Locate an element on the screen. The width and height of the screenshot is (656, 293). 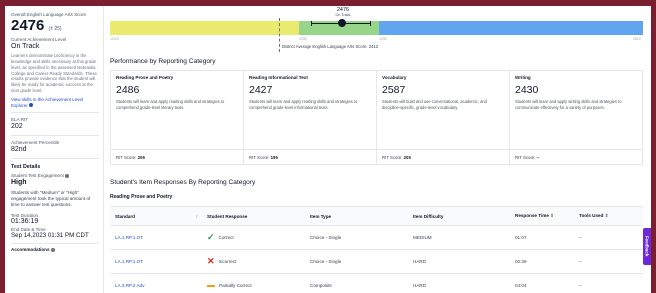
scale-tick: 2220 is located at coordinates (115, 39).